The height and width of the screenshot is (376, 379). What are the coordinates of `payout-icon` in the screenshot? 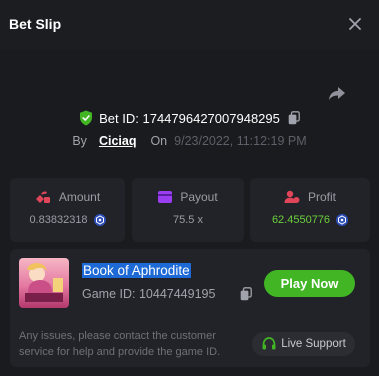 It's located at (165, 197).